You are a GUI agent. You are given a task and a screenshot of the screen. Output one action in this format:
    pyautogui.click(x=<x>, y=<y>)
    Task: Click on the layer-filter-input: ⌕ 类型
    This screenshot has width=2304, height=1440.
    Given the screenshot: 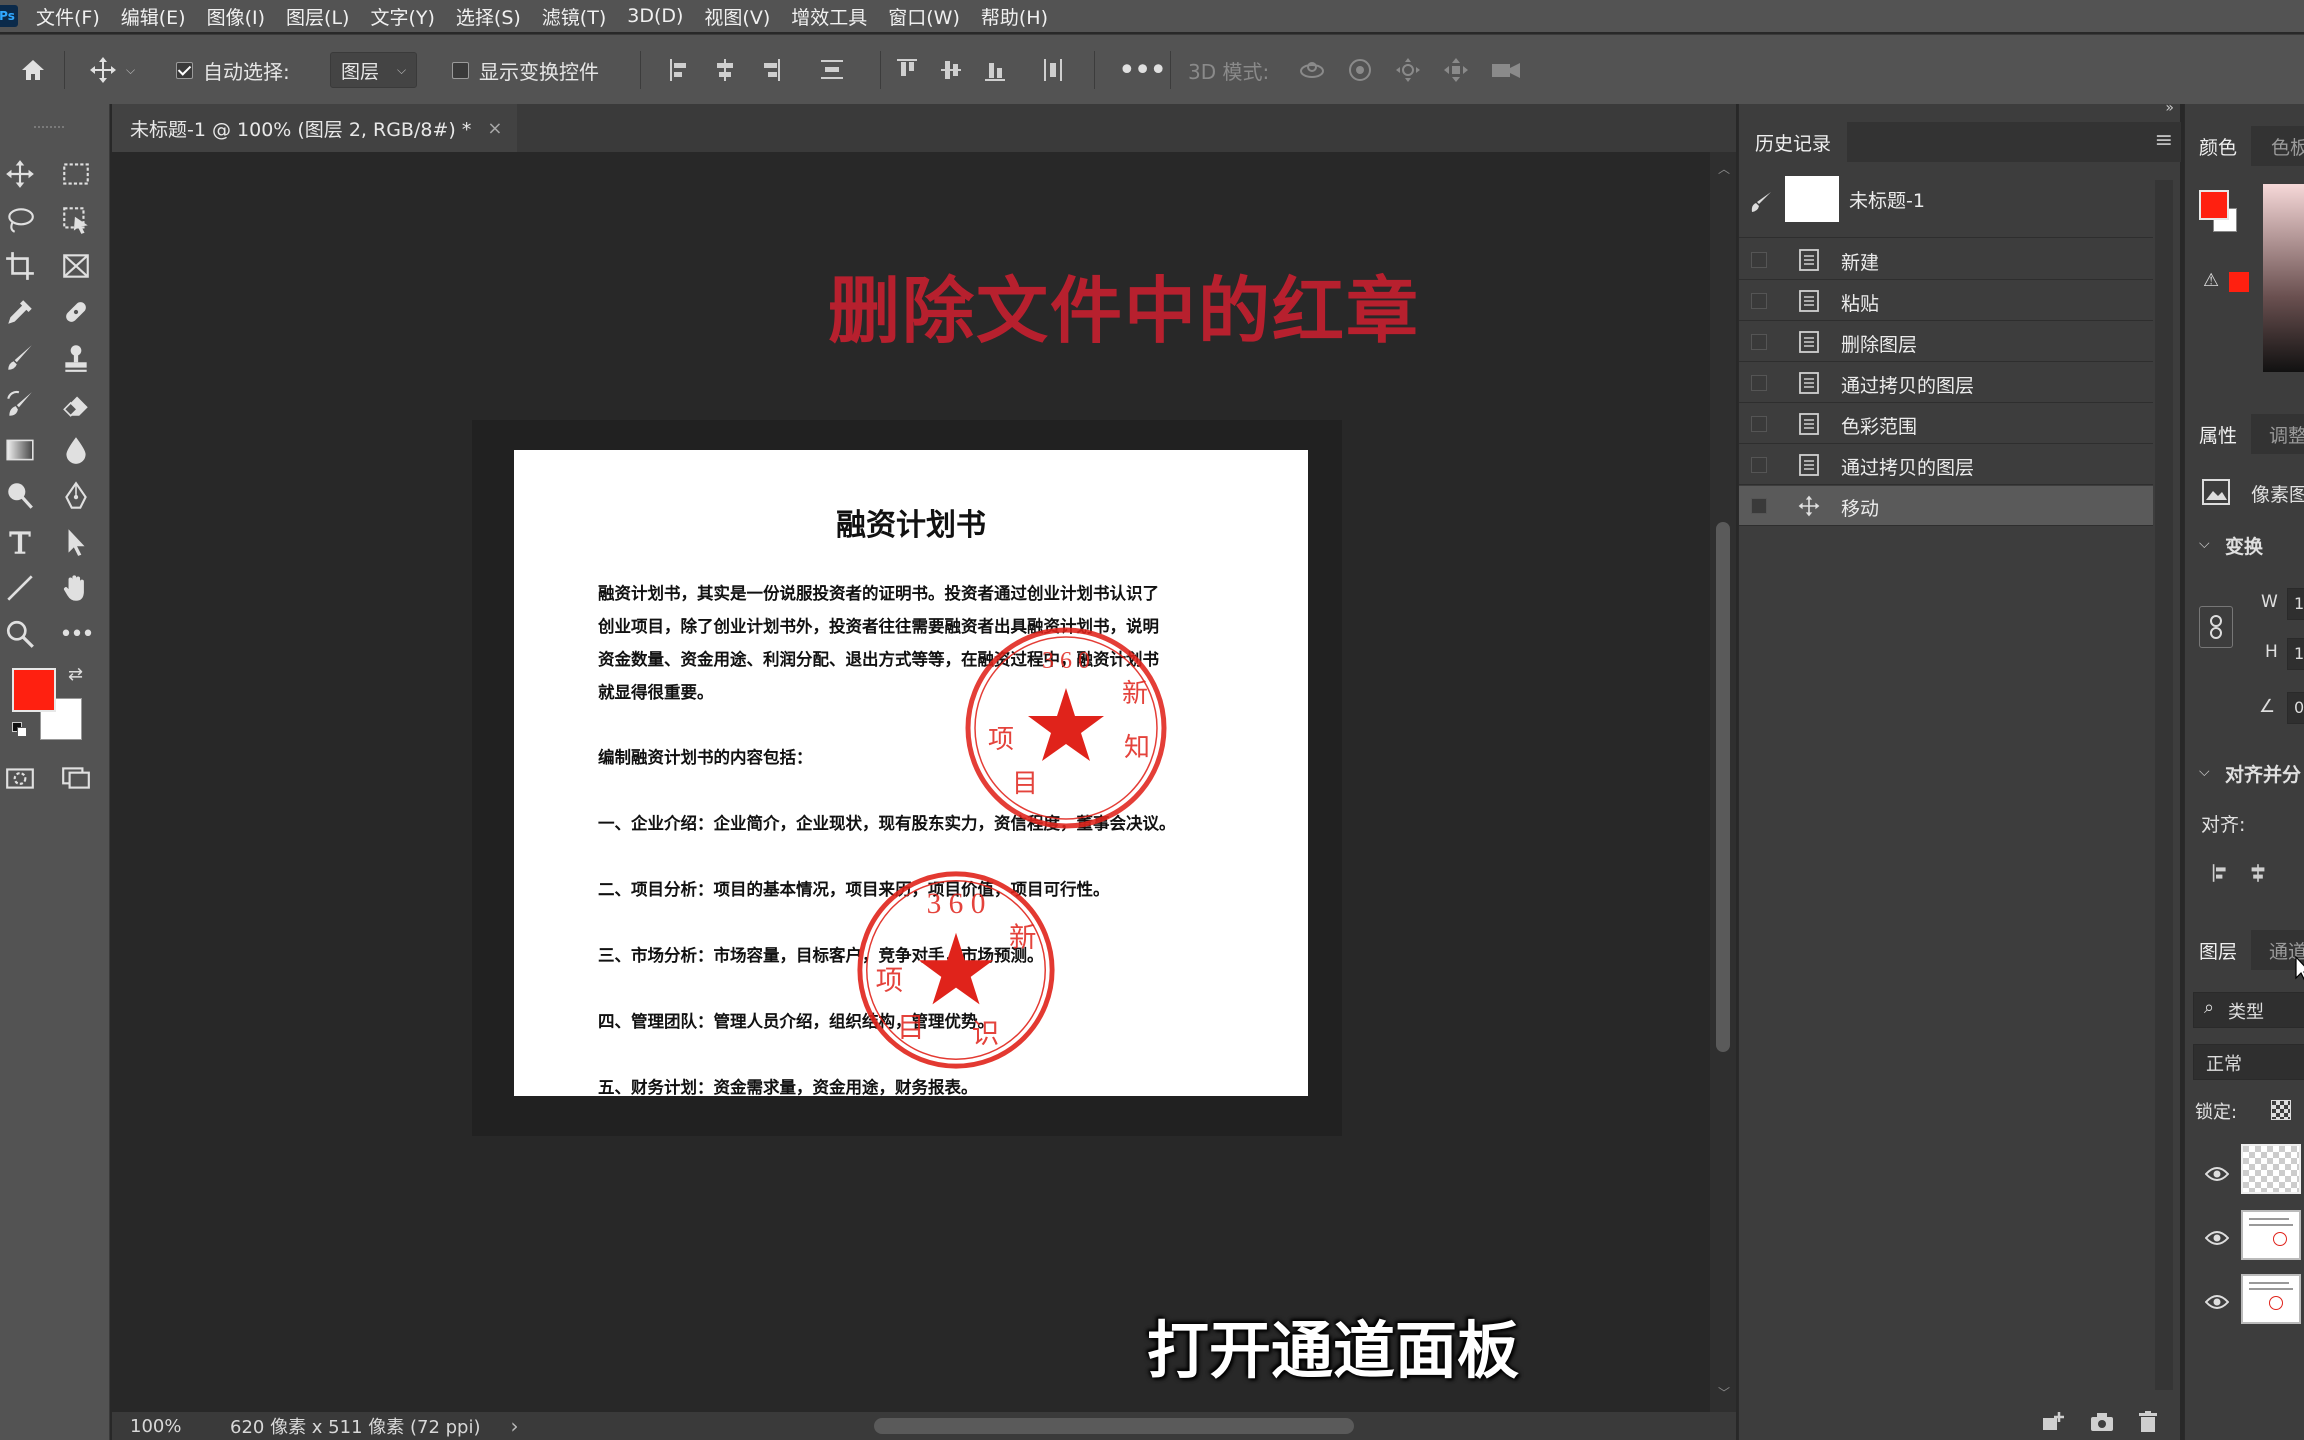 What is the action you would take?
    pyautogui.click(x=2248, y=1010)
    